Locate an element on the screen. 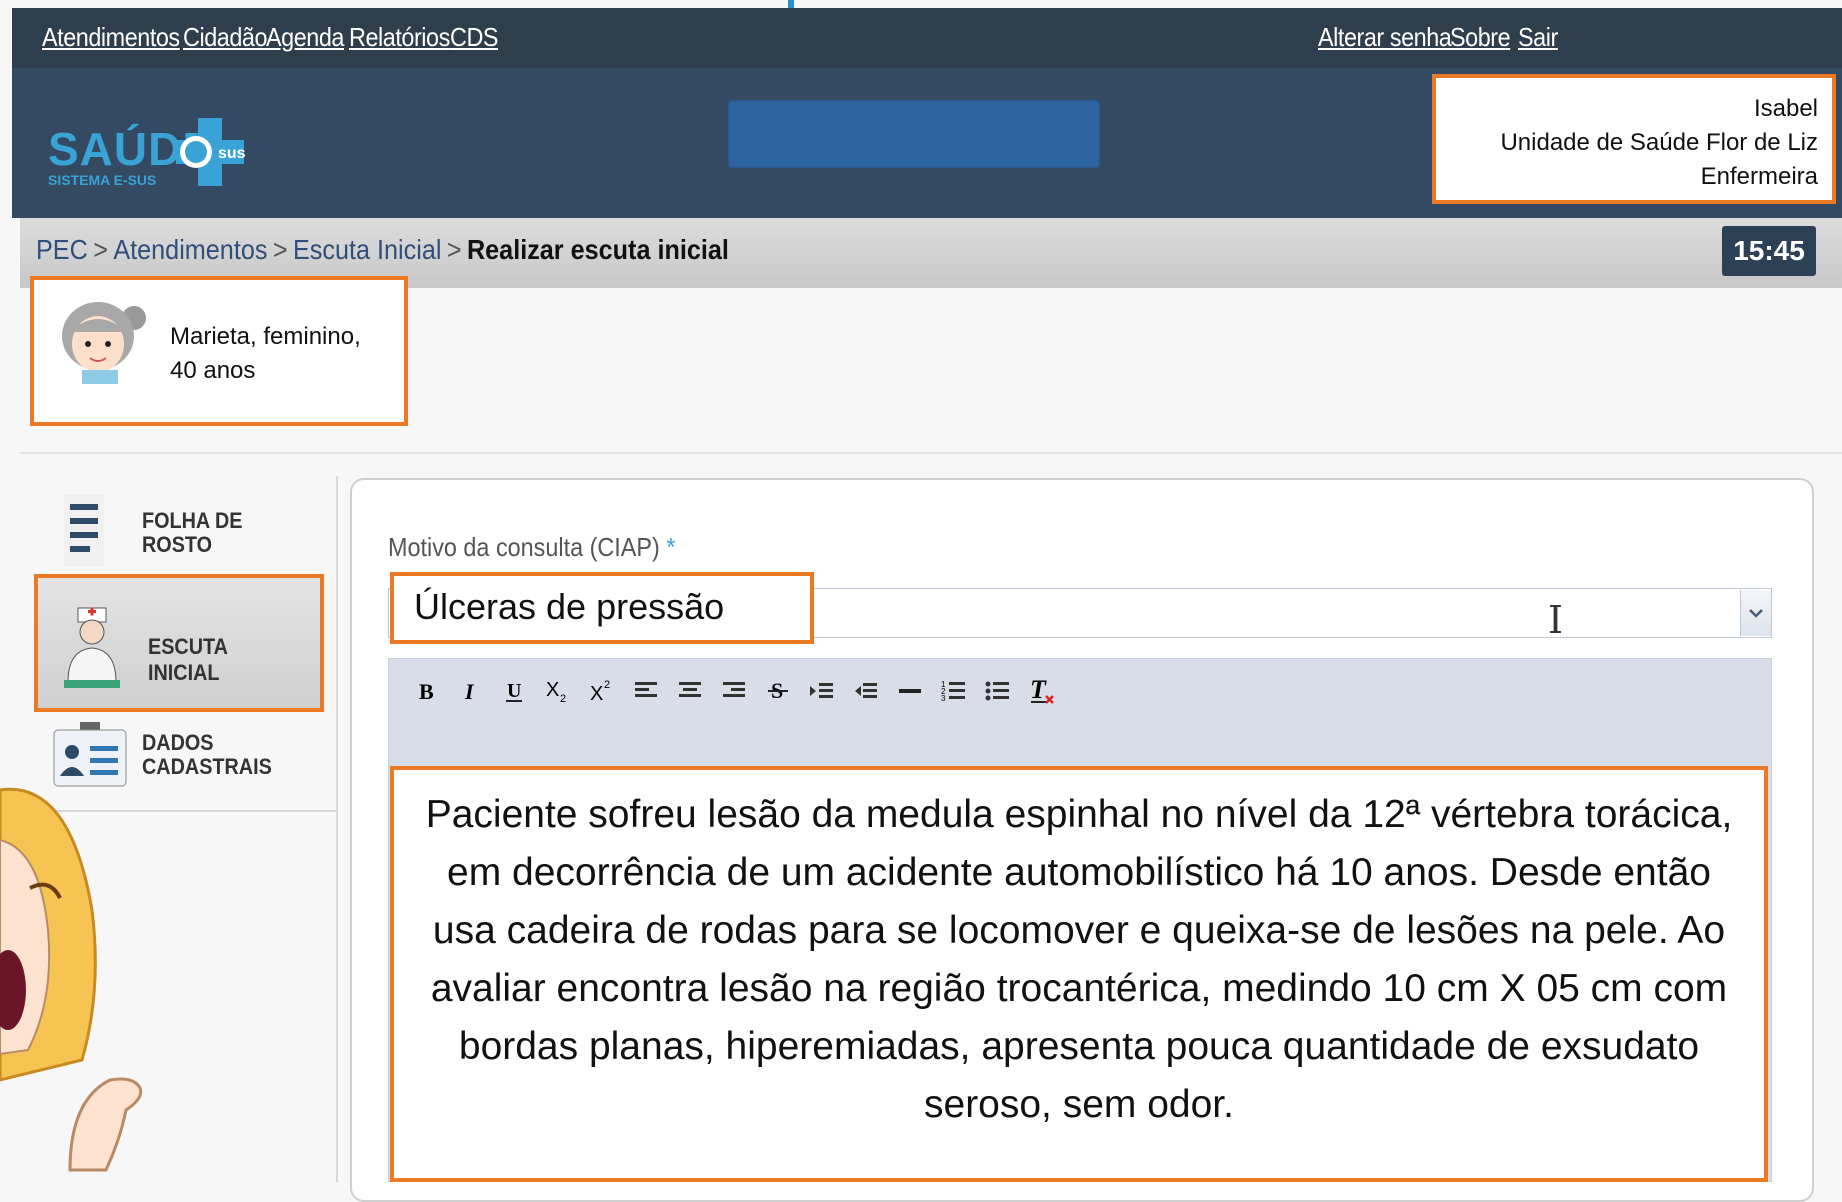 This screenshot has height=1202, width=1842. user-name: Isabel is located at coordinates (1785, 108).